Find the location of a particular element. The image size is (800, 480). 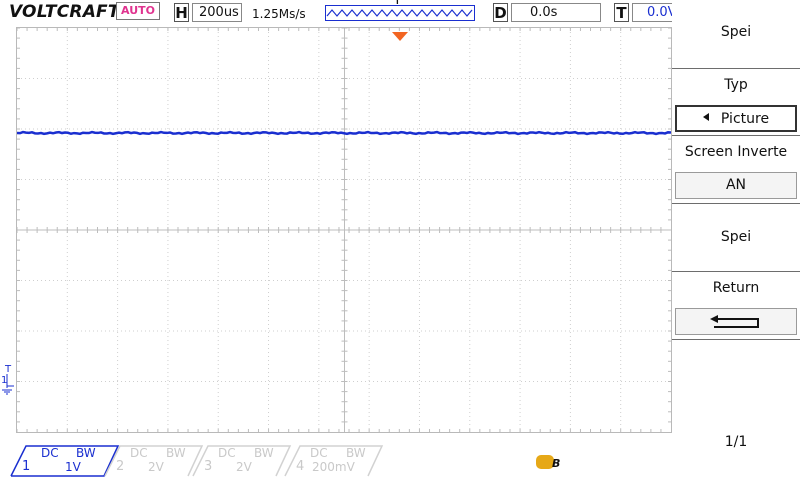

channel-2-tab: 2 DC BW 2V is located at coordinates (154, 461).